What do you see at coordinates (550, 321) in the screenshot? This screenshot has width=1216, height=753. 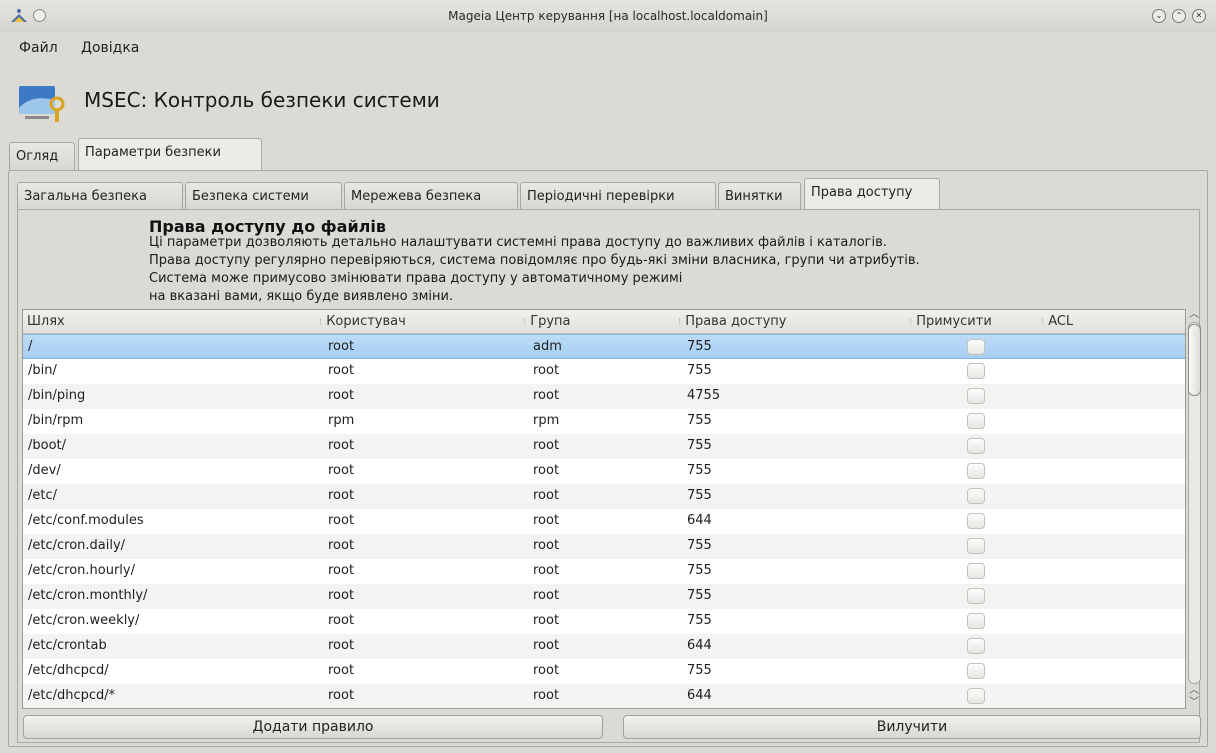 I see `column-header-label: Група` at bounding box center [550, 321].